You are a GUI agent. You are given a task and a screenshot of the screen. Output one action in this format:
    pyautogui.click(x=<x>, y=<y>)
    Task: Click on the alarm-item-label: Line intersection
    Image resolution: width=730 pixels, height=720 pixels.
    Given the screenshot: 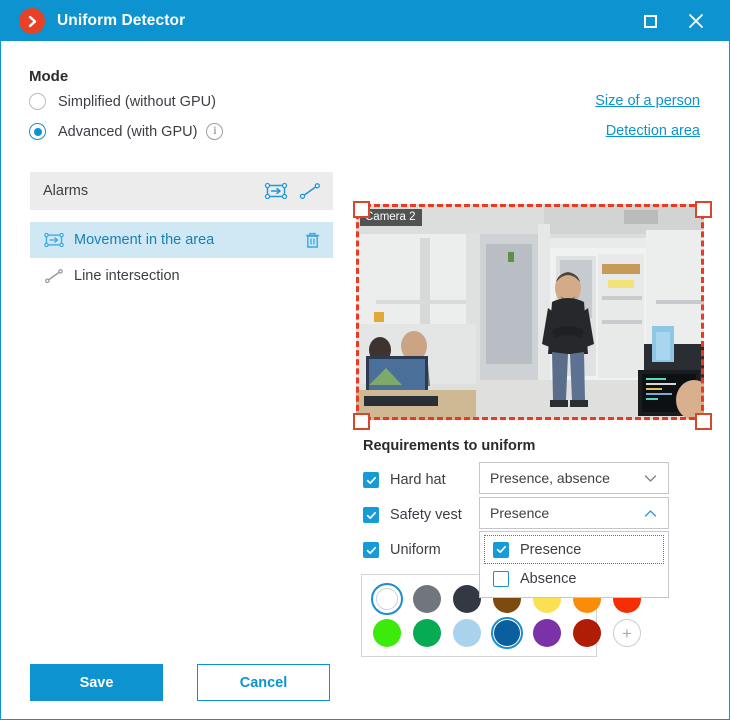 What is the action you would take?
    pyautogui.click(x=127, y=276)
    